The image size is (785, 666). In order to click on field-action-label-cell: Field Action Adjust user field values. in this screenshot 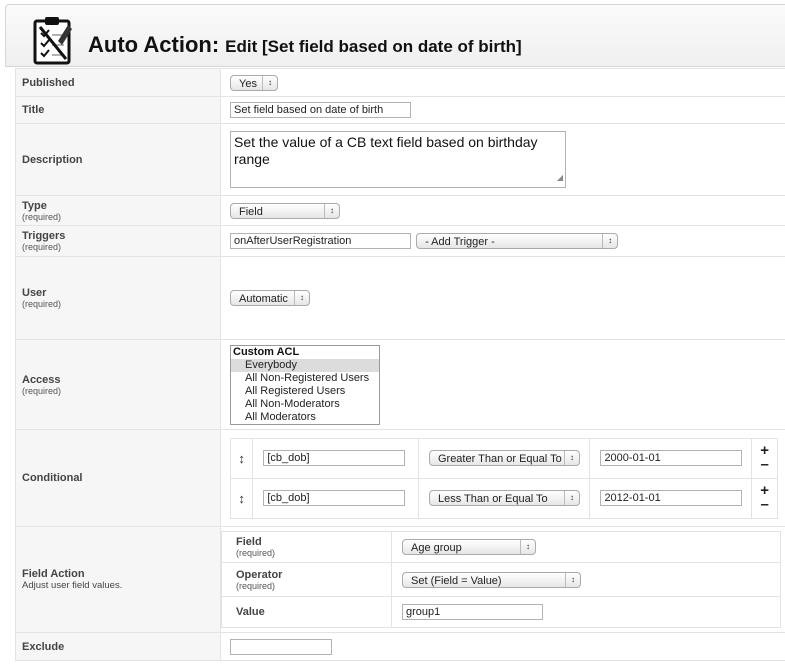, I will do `click(118, 579)`.